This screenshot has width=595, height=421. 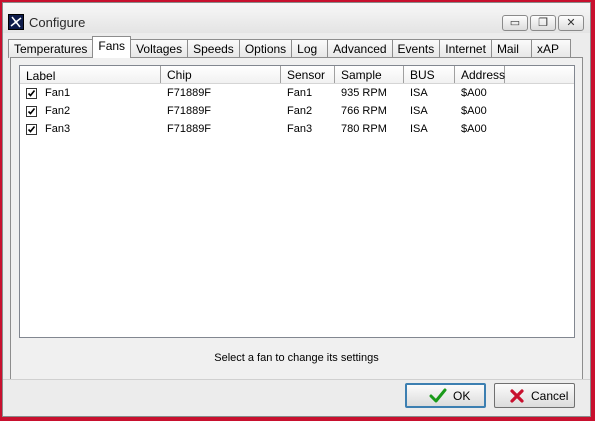 I want to click on column-header-address: Address, so click(x=480, y=74).